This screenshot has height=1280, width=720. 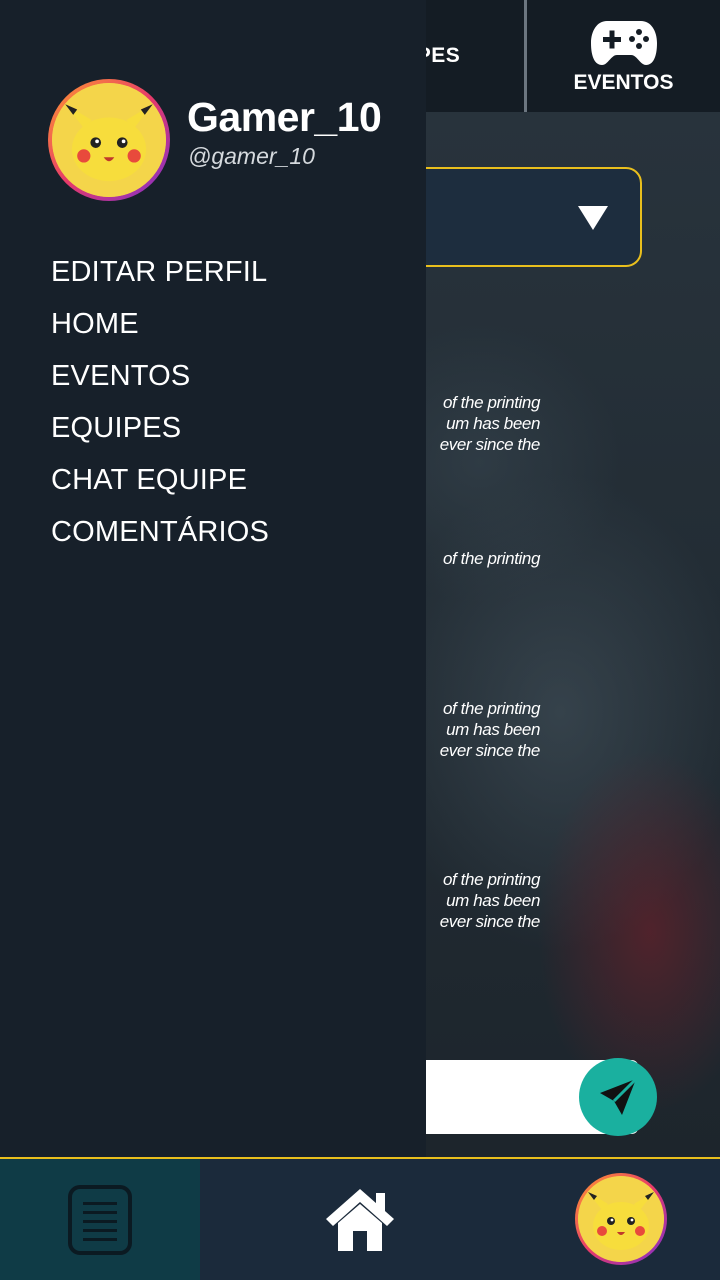 I want to click on home-icon, so click(x=360, y=1219).